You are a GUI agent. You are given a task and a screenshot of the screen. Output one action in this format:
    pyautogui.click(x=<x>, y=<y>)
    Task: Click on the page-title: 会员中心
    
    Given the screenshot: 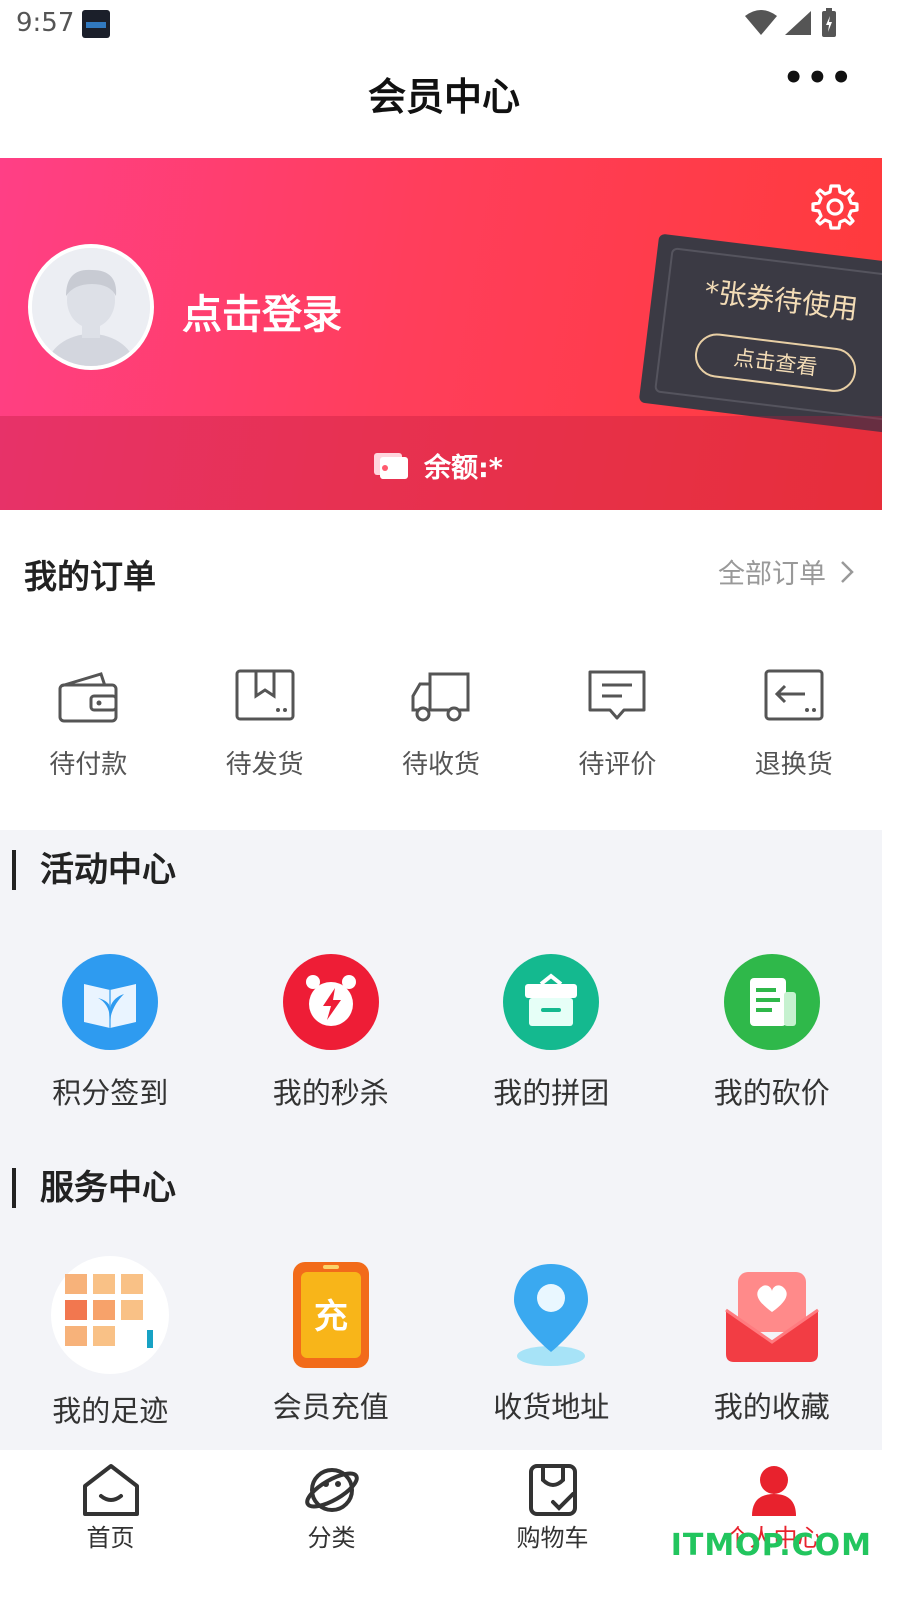 What is the action you would take?
    pyautogui.click(x=443, y=97)
    